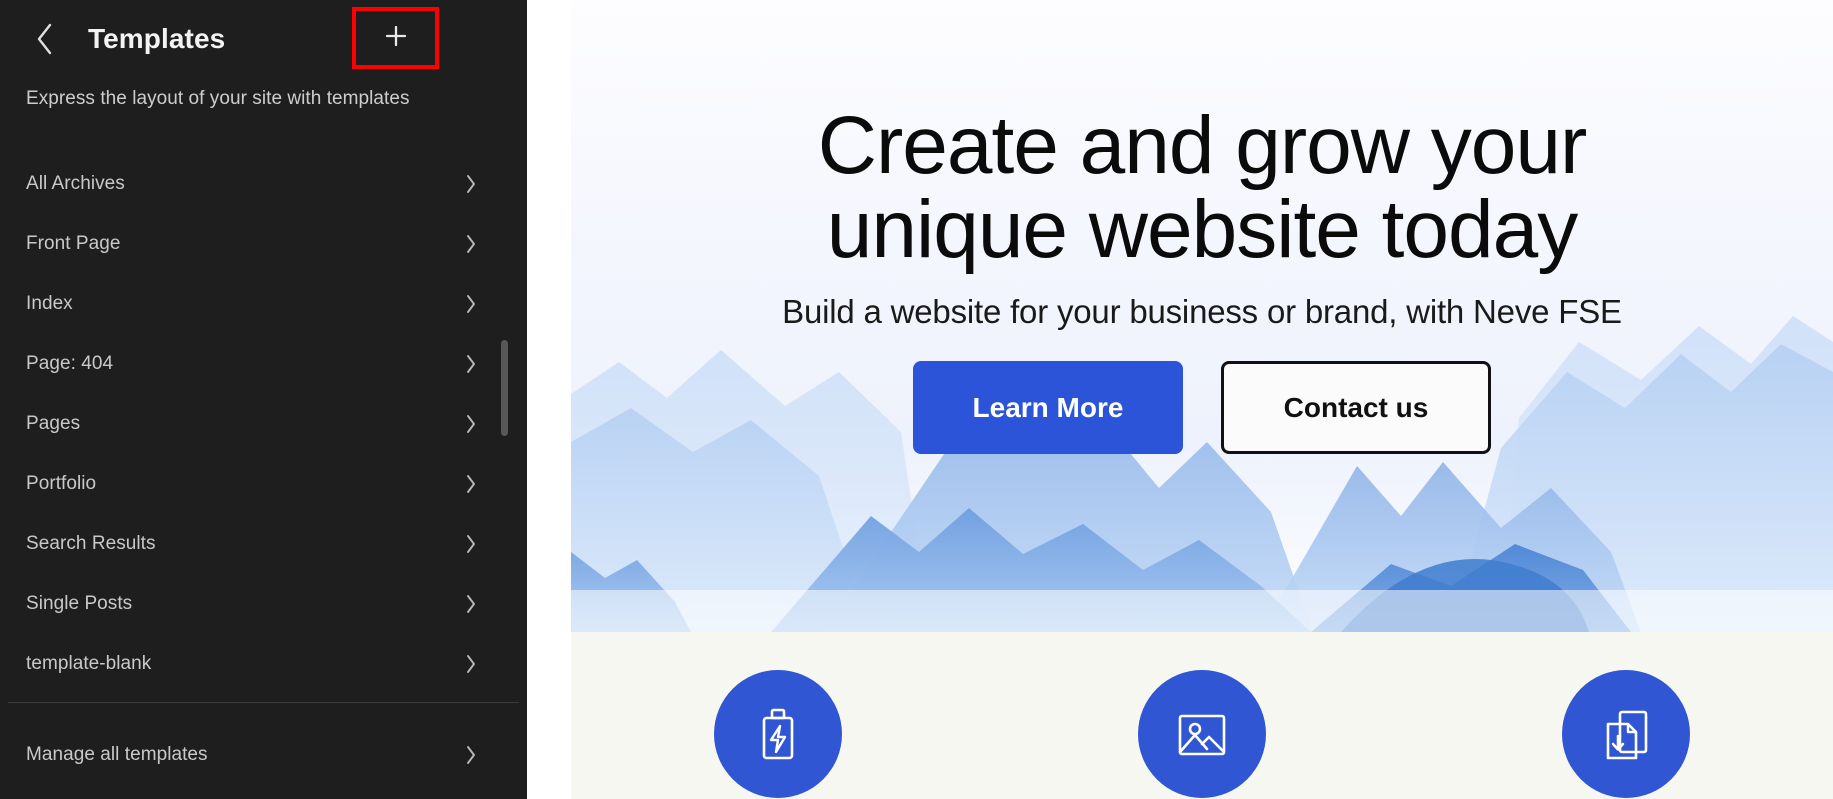  What do you see at coordinates (1202, 145) in the screenshot?
I see `hero-title-line-1: Create and grow your` at bounding box center [1202, 145].